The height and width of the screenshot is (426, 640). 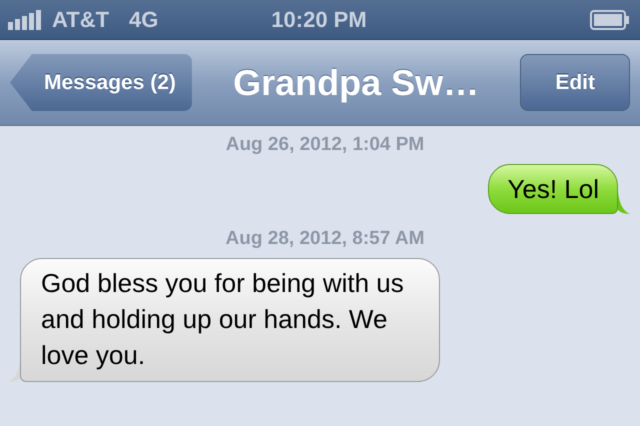 I want to click on network-type: 4G, so click(x=143, y=19).